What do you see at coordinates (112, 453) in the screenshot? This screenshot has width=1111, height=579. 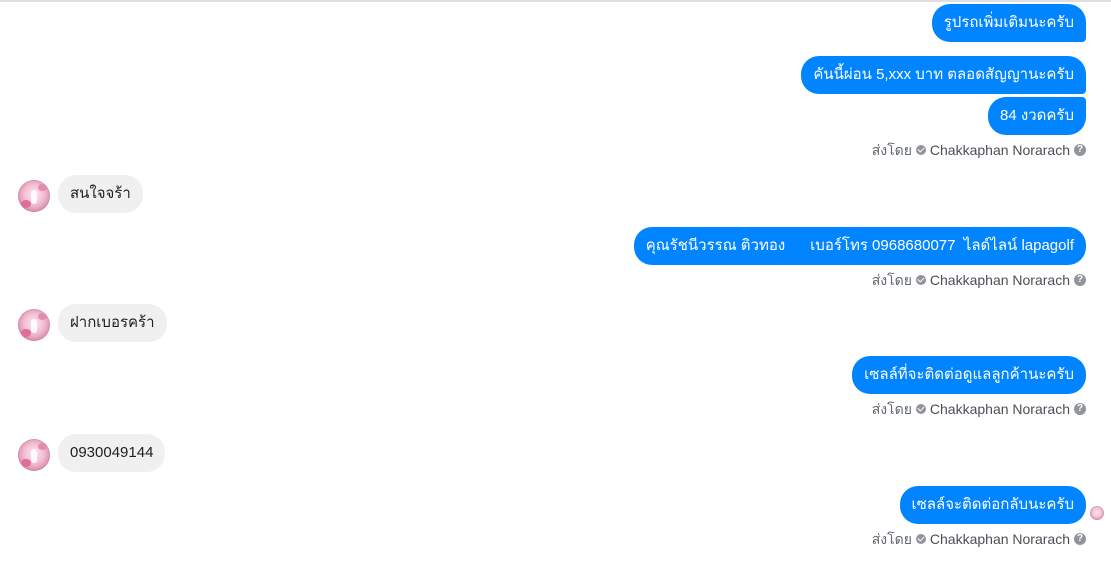 I see `incoming-message-bubble: 0930049144` at bounding box center [112, 453].